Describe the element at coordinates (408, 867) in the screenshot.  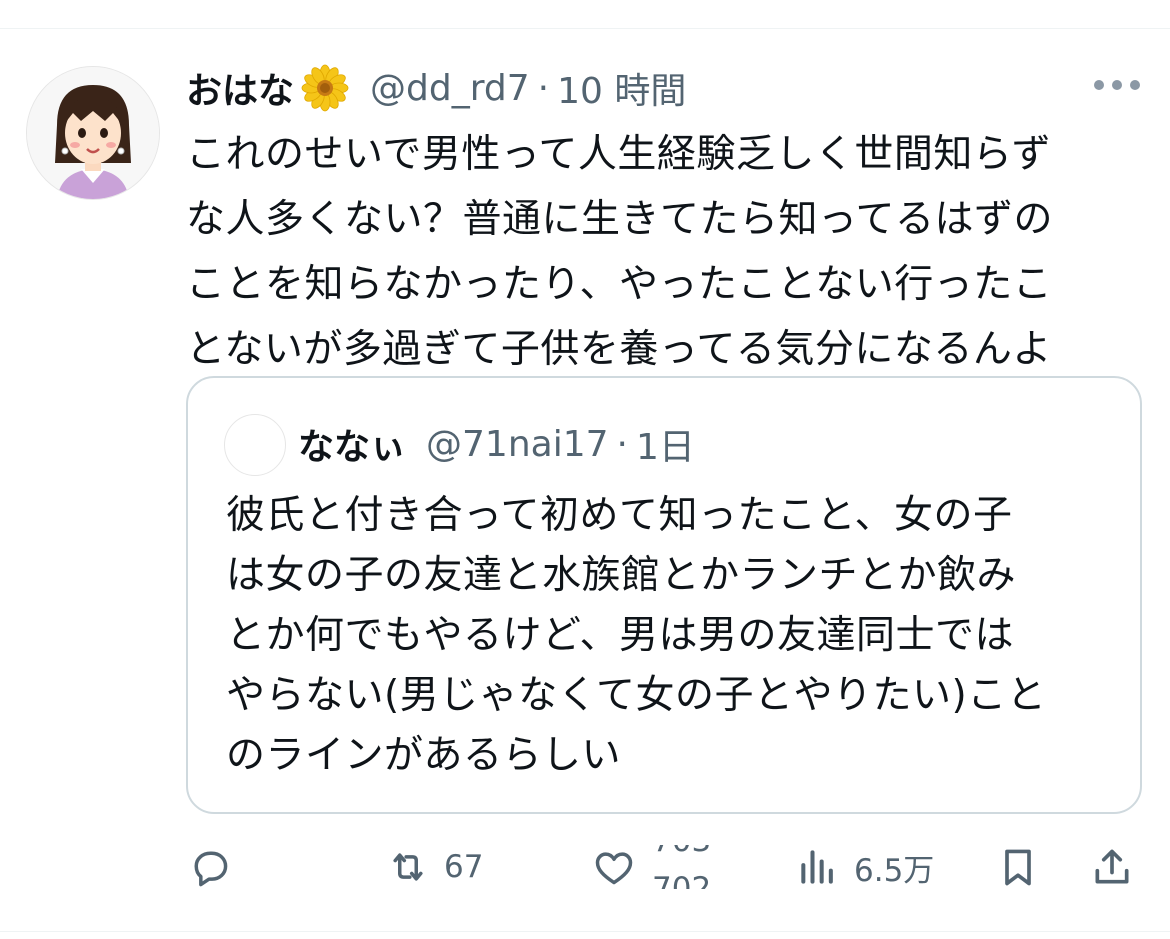
I see `retweet-icon` at that location.